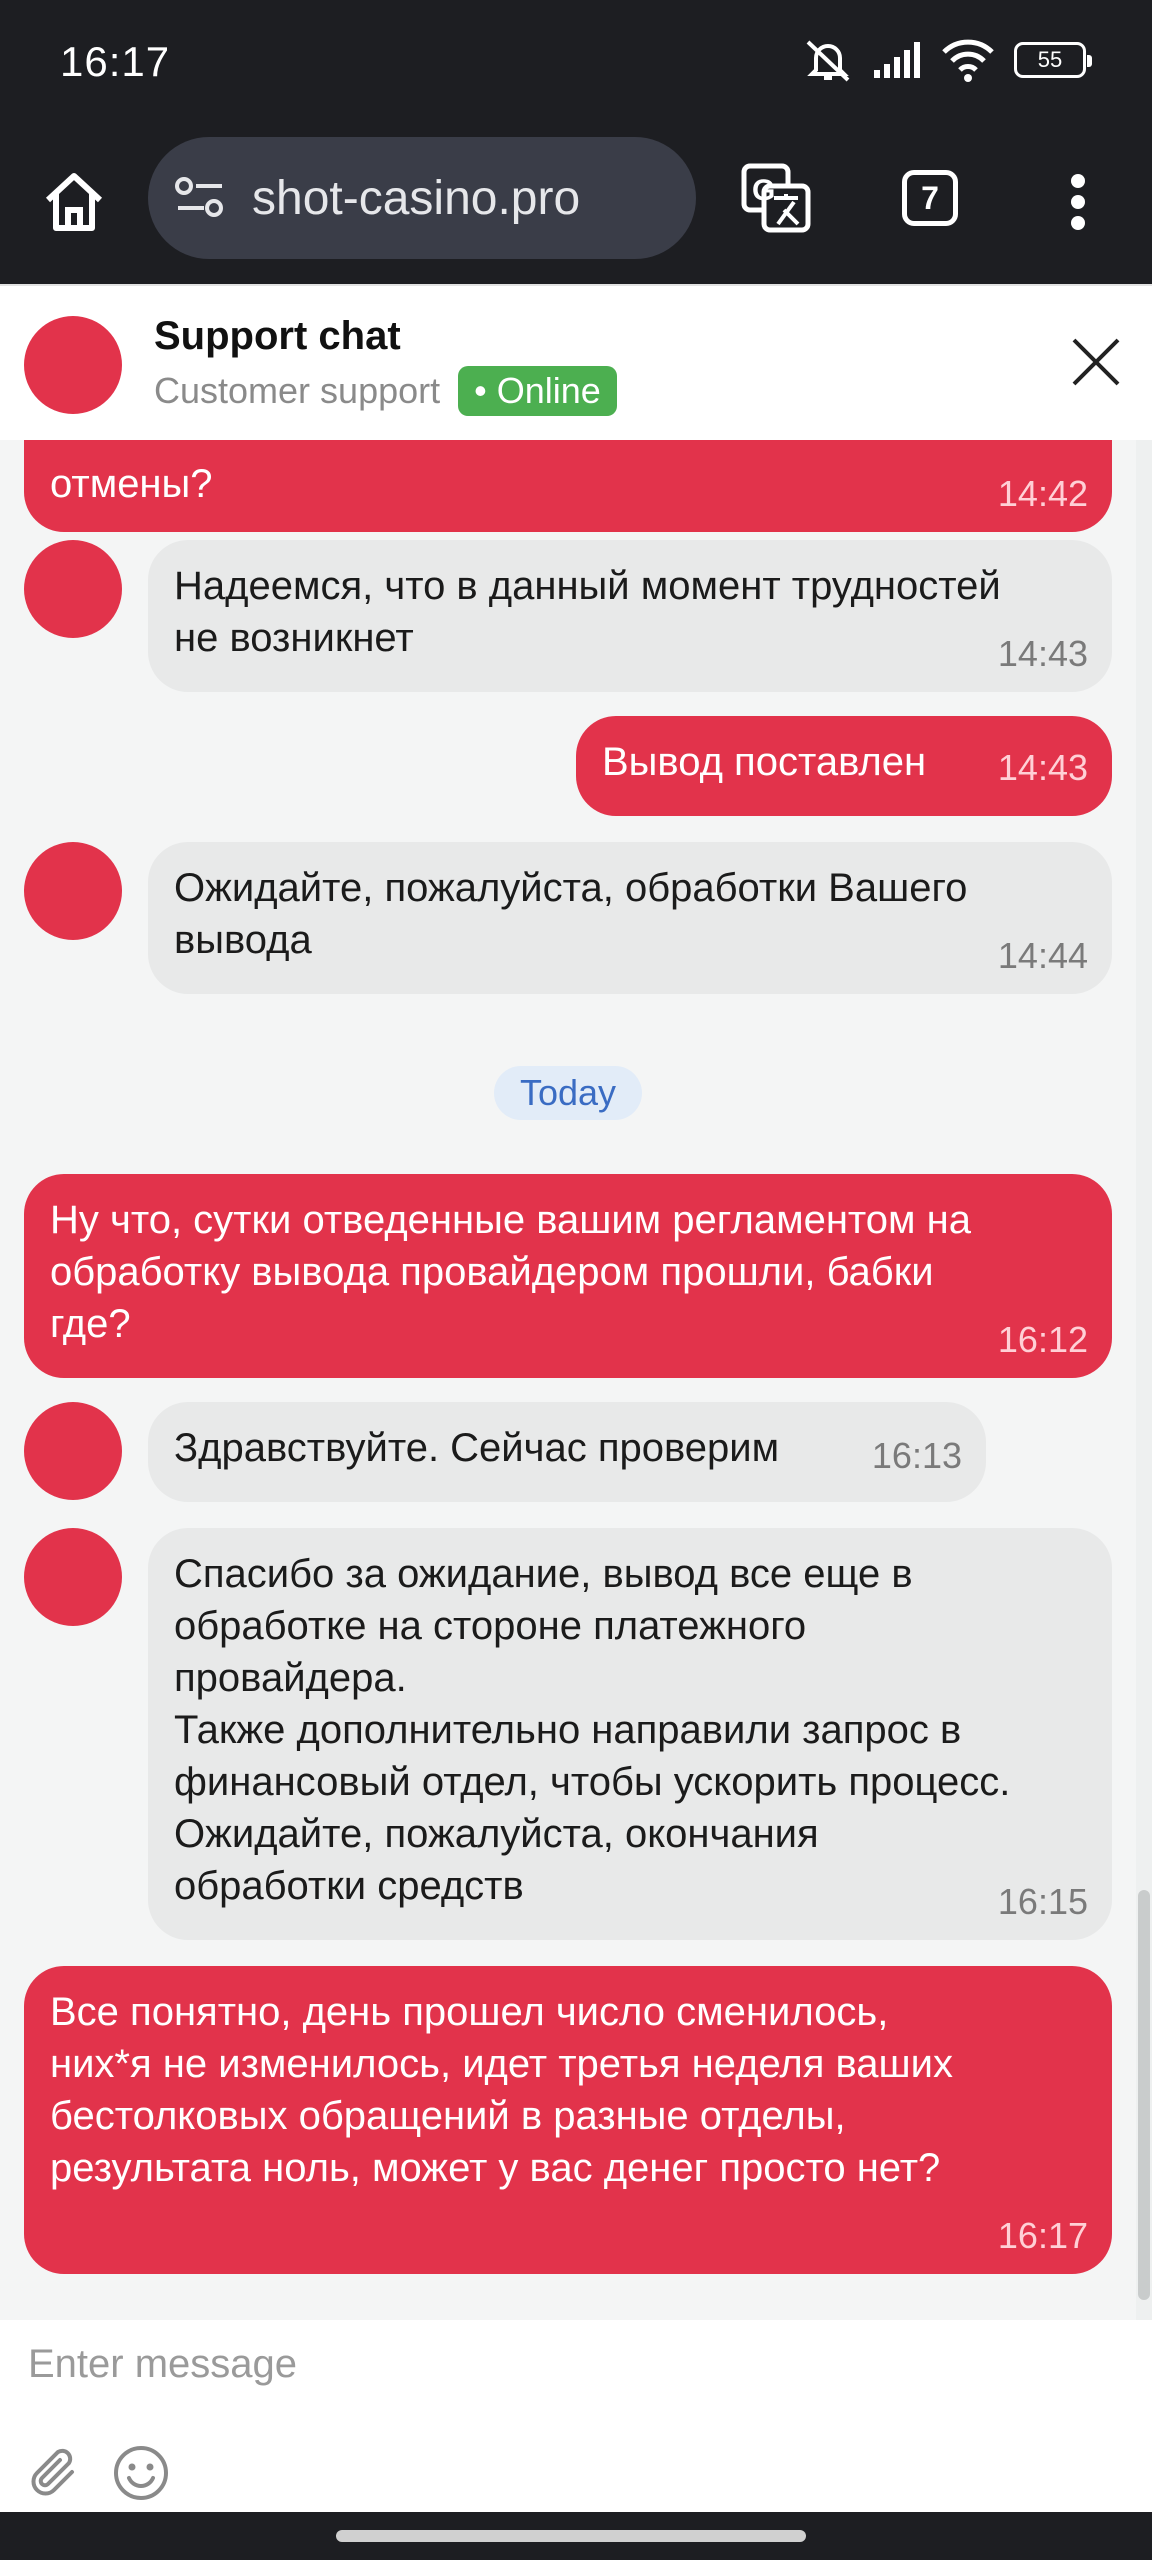 Image resolution: width=1152 pixels, height=2560 pixels. What do you see at coordinates (1050, 59) in the screenshot?
I see `battery-level: 55` at bounding box center [1050, 59].